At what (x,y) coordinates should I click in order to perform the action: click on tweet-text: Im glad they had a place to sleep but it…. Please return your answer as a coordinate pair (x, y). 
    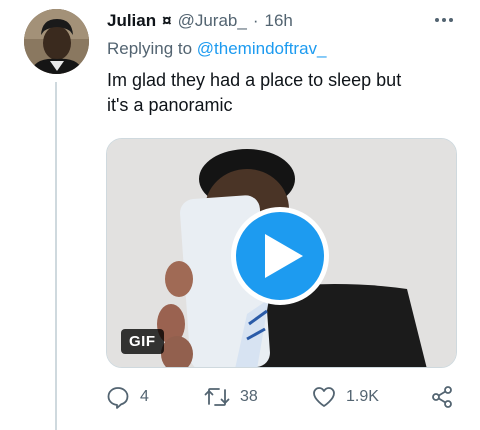
    Looking at the image, I should click on (254, 92).